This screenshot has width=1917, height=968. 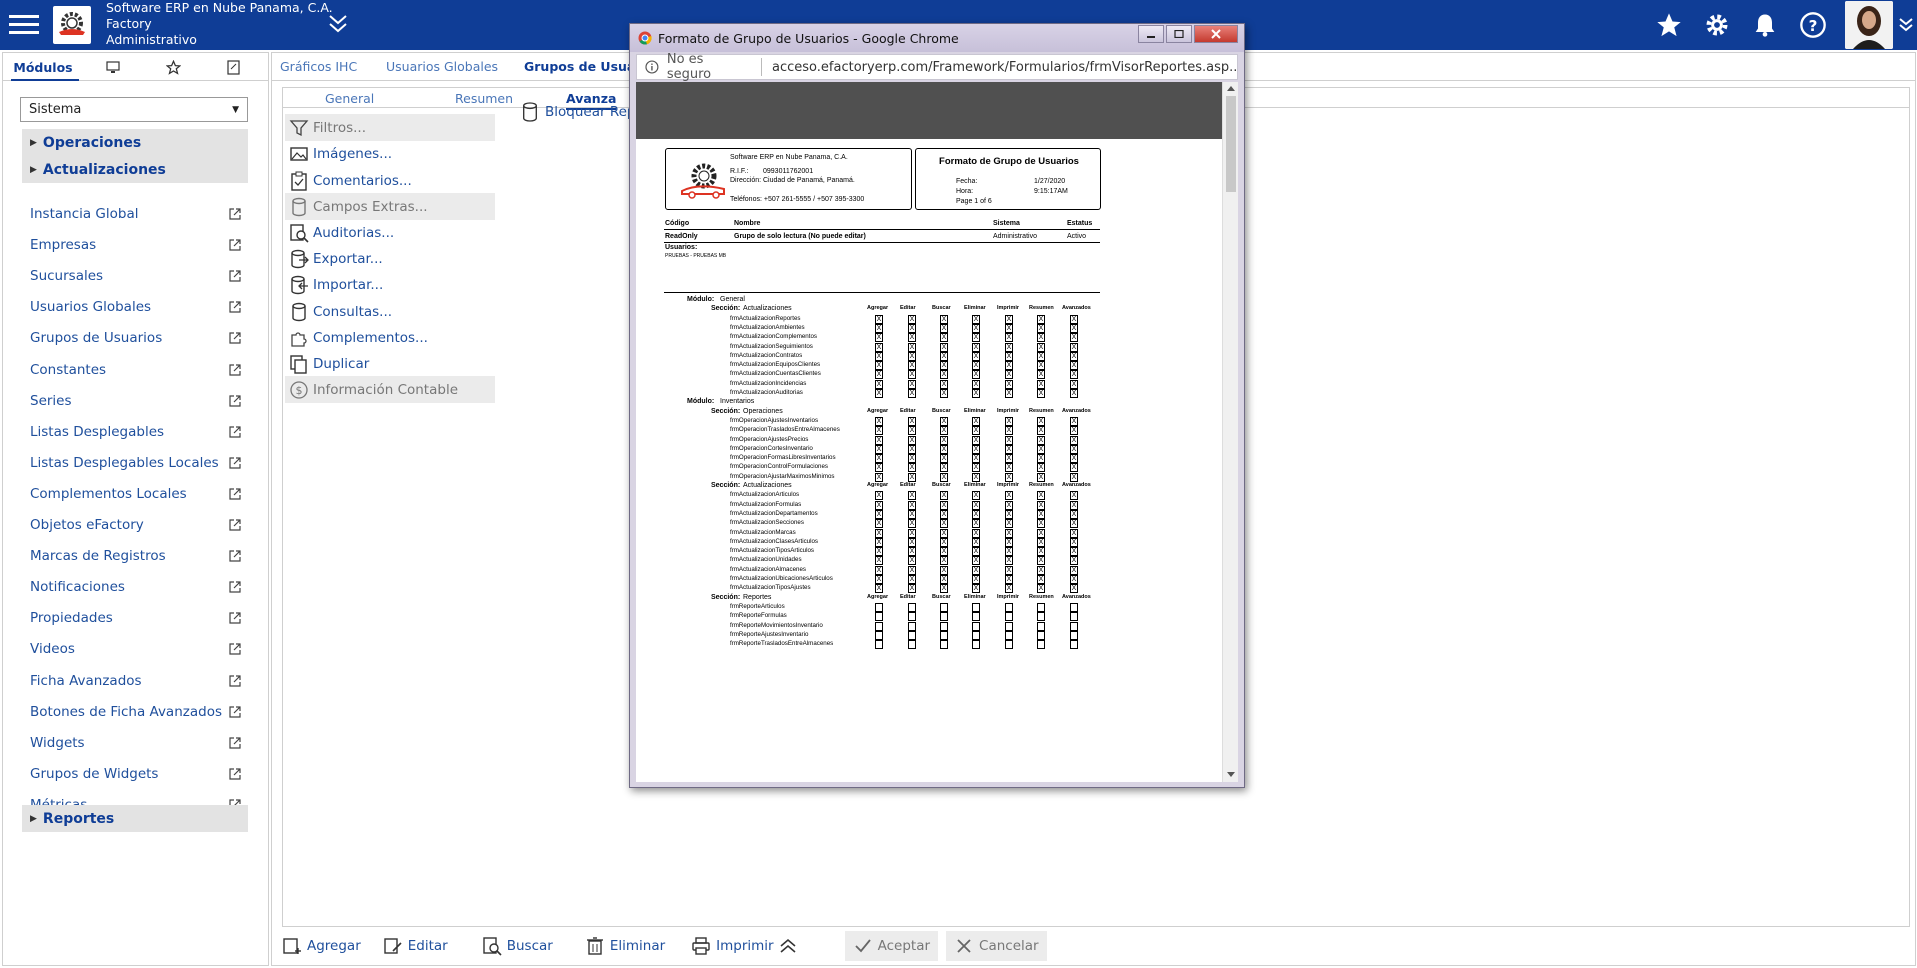 What do you see at coordinates (1669, 25) in the screenshot?
I see `star-icon` at bounding box center [1669, 25].